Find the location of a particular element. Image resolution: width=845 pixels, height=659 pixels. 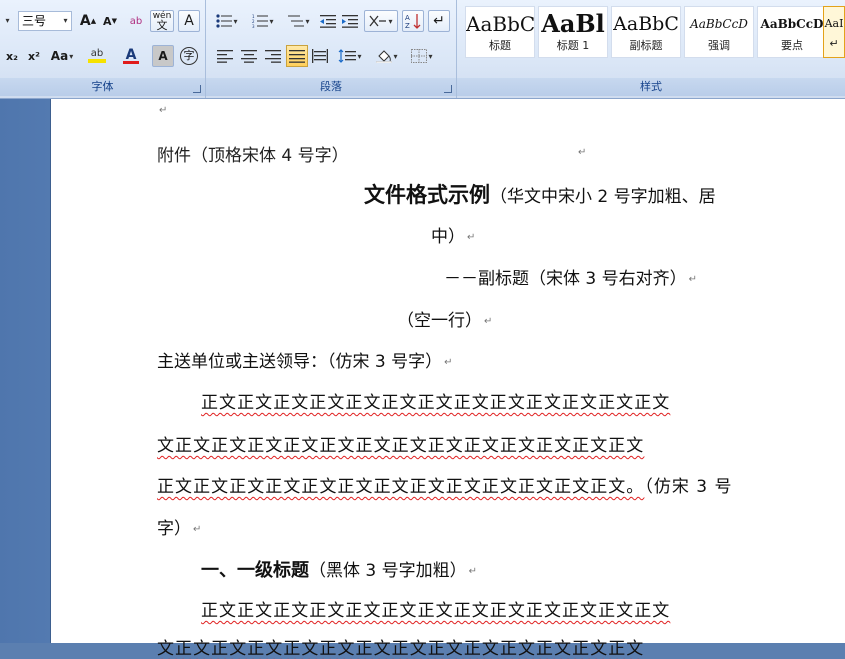

shrink-font-button: A ▼ is located at coordinates (110, 21).